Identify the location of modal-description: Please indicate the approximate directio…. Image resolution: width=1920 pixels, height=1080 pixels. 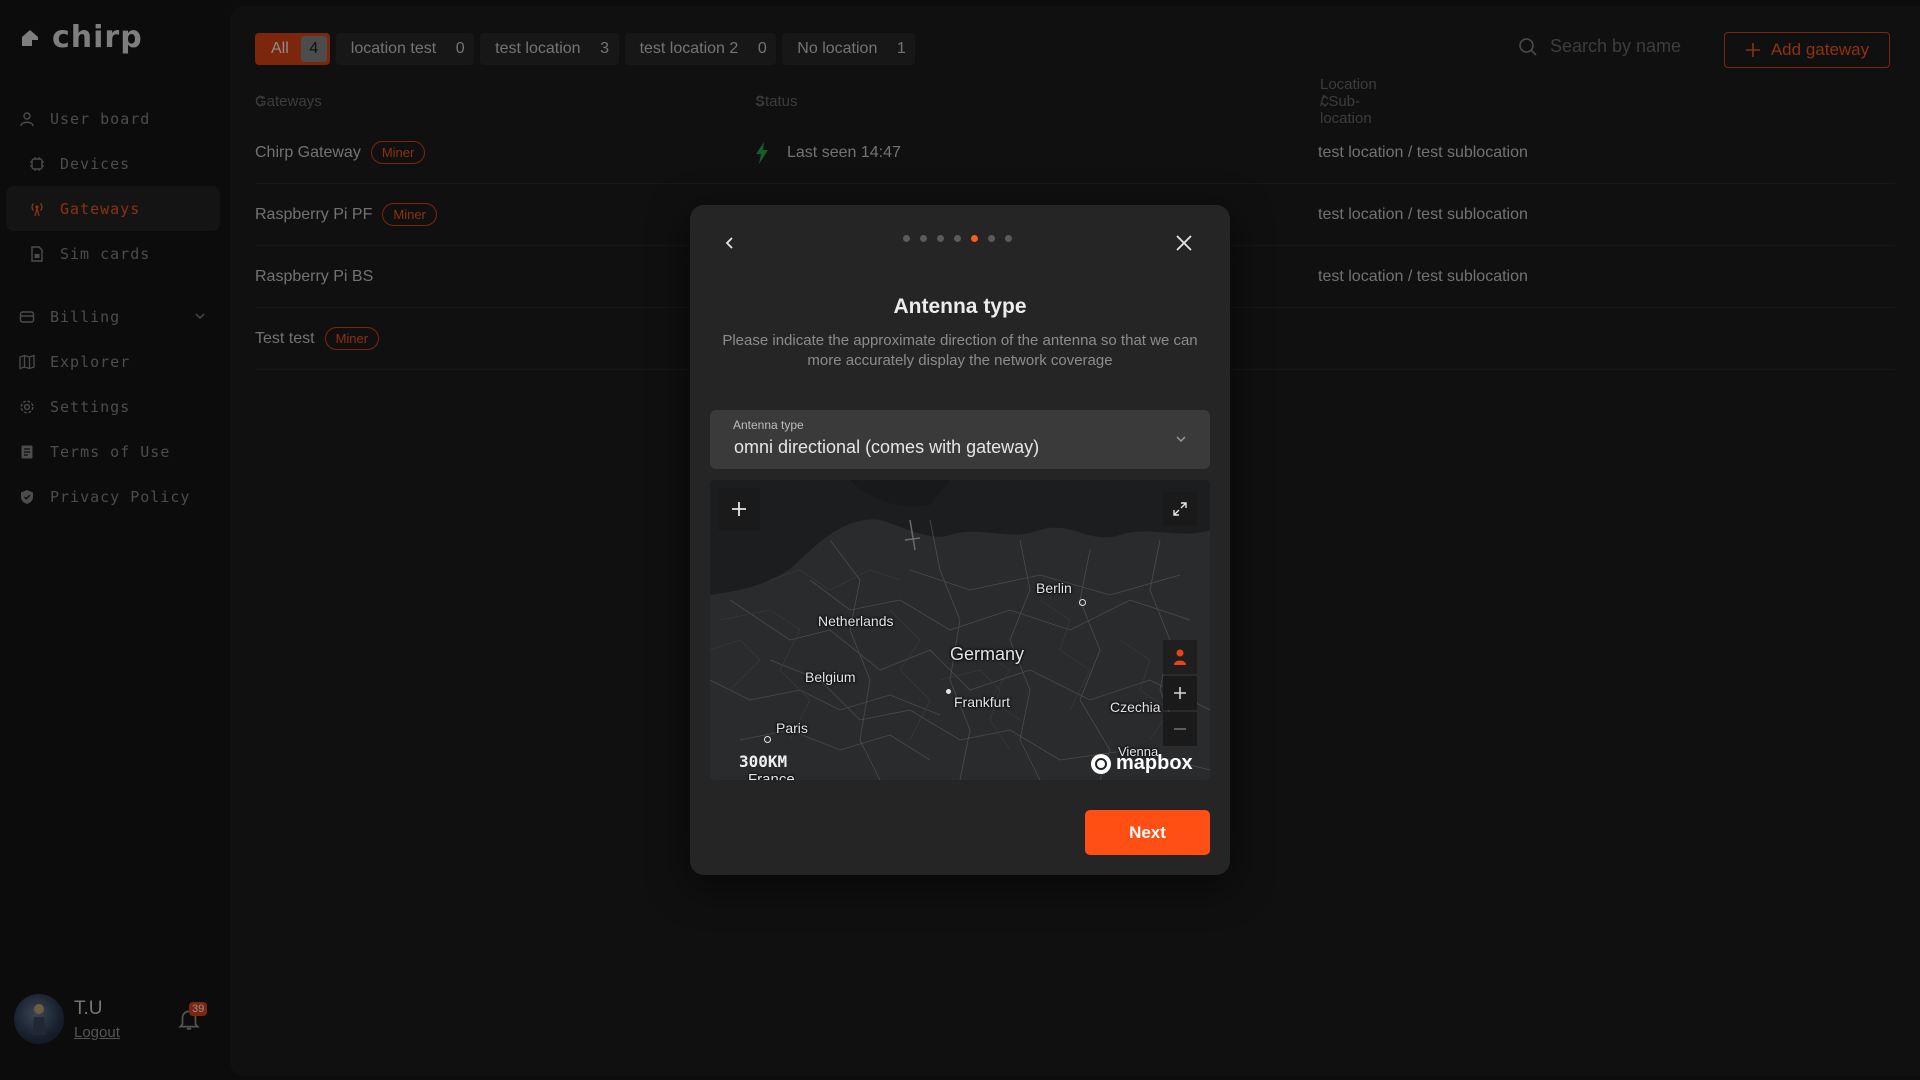
(960, 350).